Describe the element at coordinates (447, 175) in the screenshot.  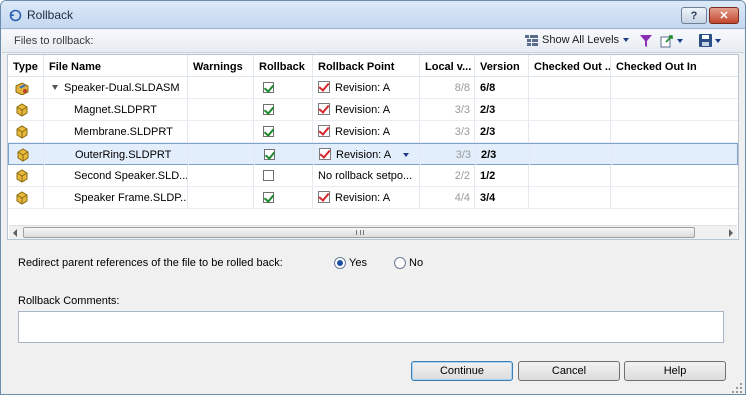
I see `local-version-cell: 2/2` at that location.